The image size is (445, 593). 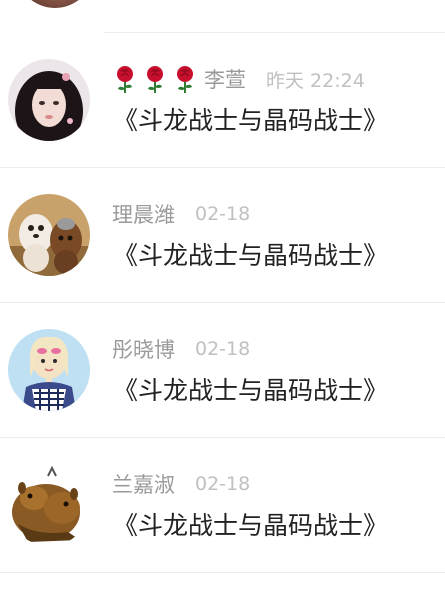 What do you see at coordinates (181, 484) in the screenshot?
I see `comment-meta: 兰嘉淑 02-18` at bounding box center [181, 484].